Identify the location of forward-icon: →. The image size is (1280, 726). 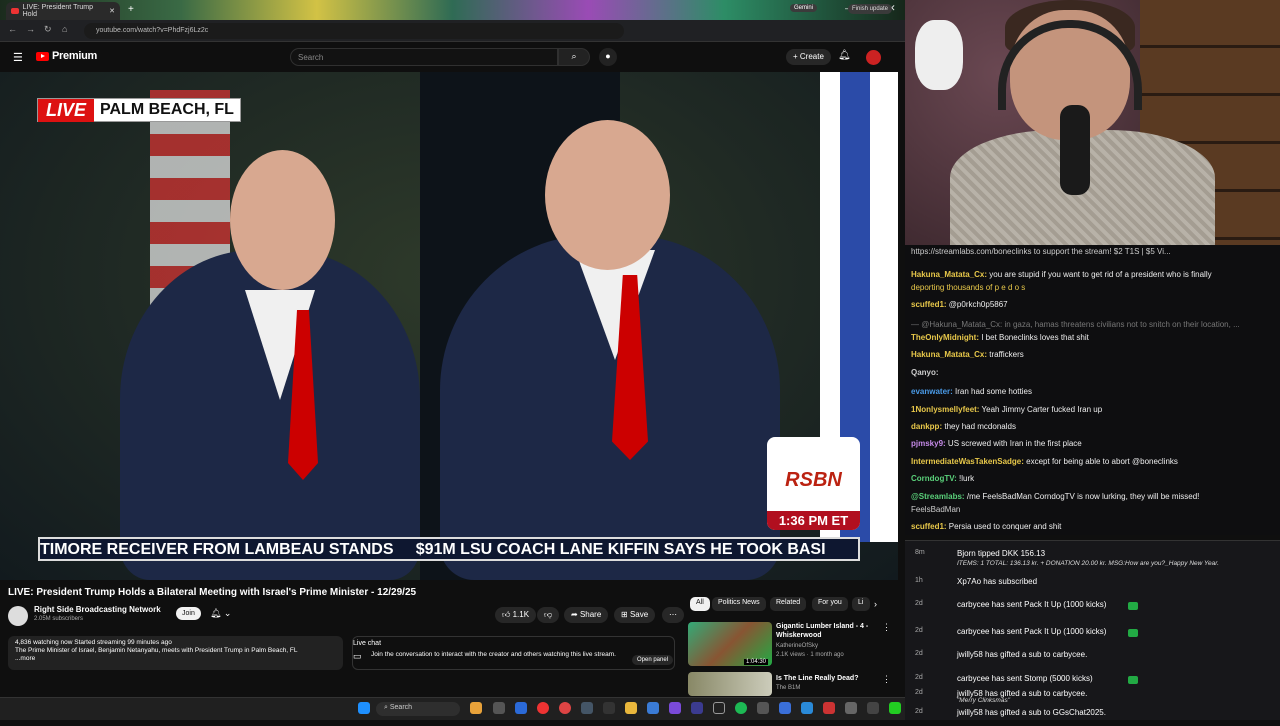
(30, 29).